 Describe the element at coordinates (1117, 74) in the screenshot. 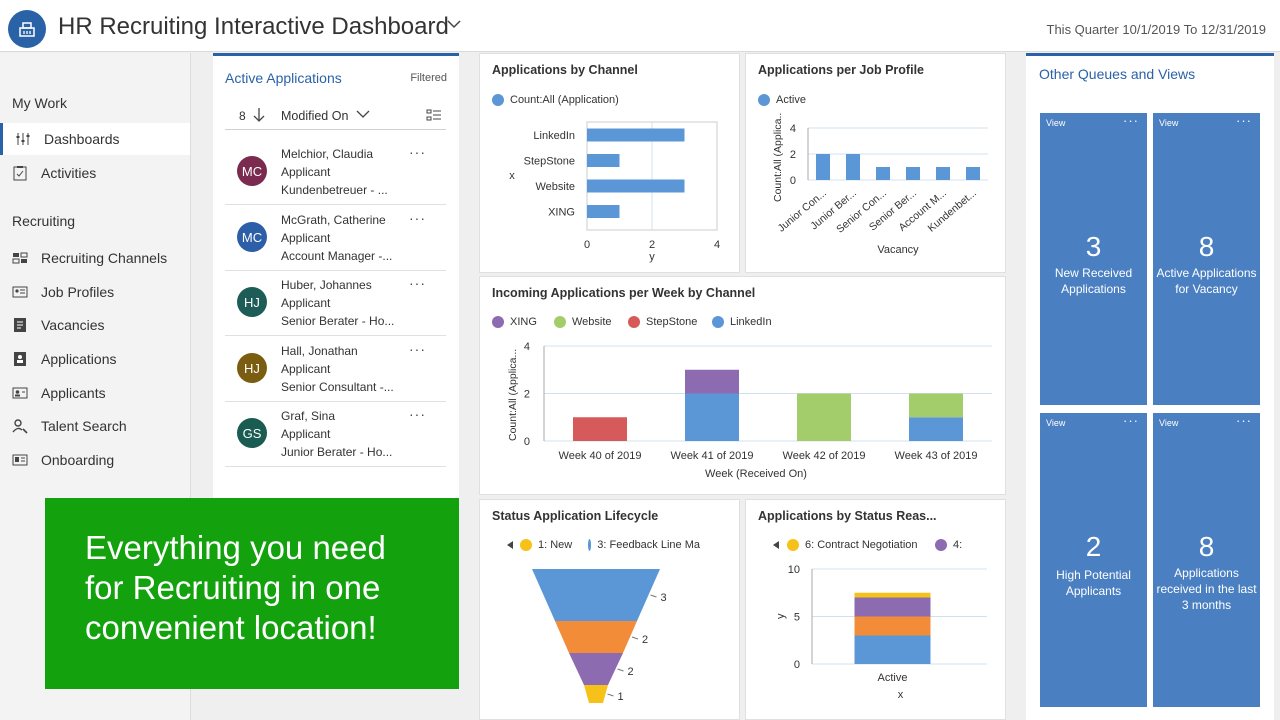

I see `queues-title: Other Queues and Views` at that location.